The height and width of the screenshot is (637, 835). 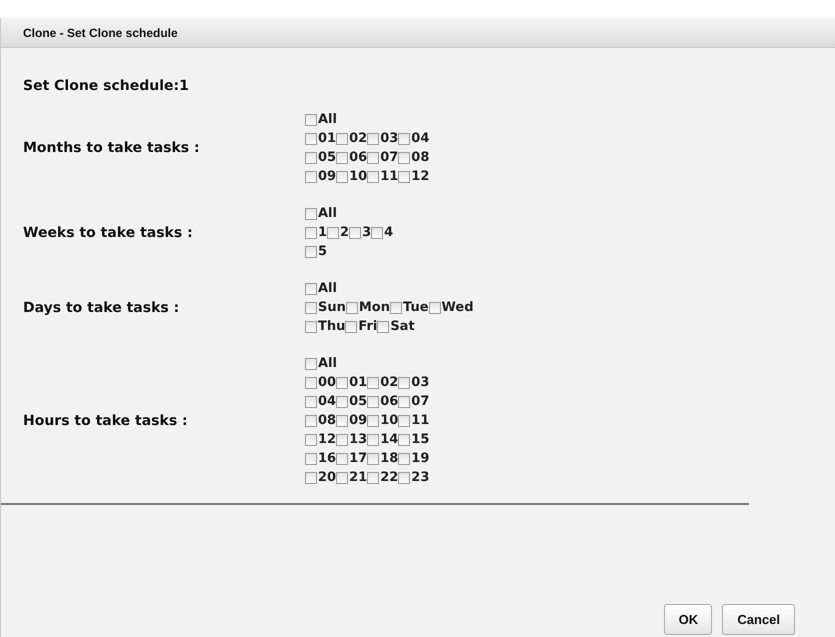 What do you see at coordinates (451, 307) in the screenshot?
I see `checkbox-option: Wed` at bounding box center [451, 307].